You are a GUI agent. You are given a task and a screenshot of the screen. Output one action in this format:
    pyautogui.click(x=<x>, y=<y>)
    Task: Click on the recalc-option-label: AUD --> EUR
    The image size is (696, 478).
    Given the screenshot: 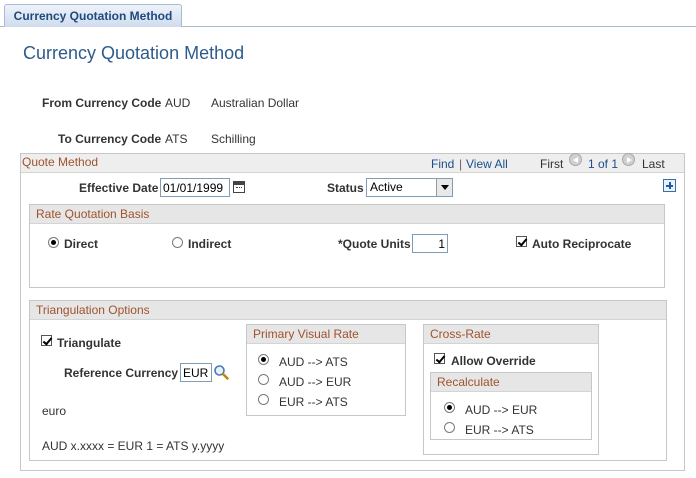 What is the action you would take?
    pyautogui.click(x=501, y=410)
    